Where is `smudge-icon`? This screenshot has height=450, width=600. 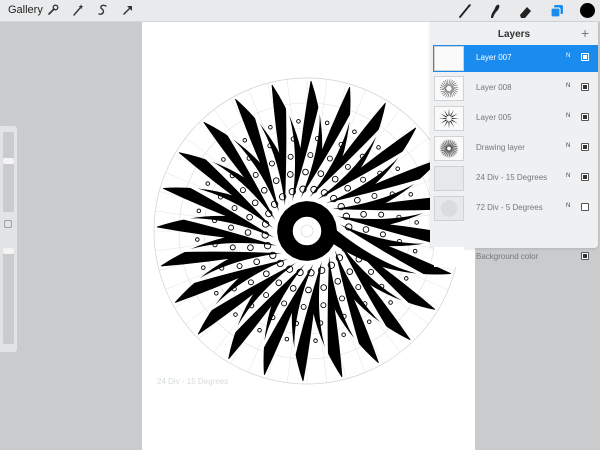 smudge-icon is located at coordinates (495, 11).